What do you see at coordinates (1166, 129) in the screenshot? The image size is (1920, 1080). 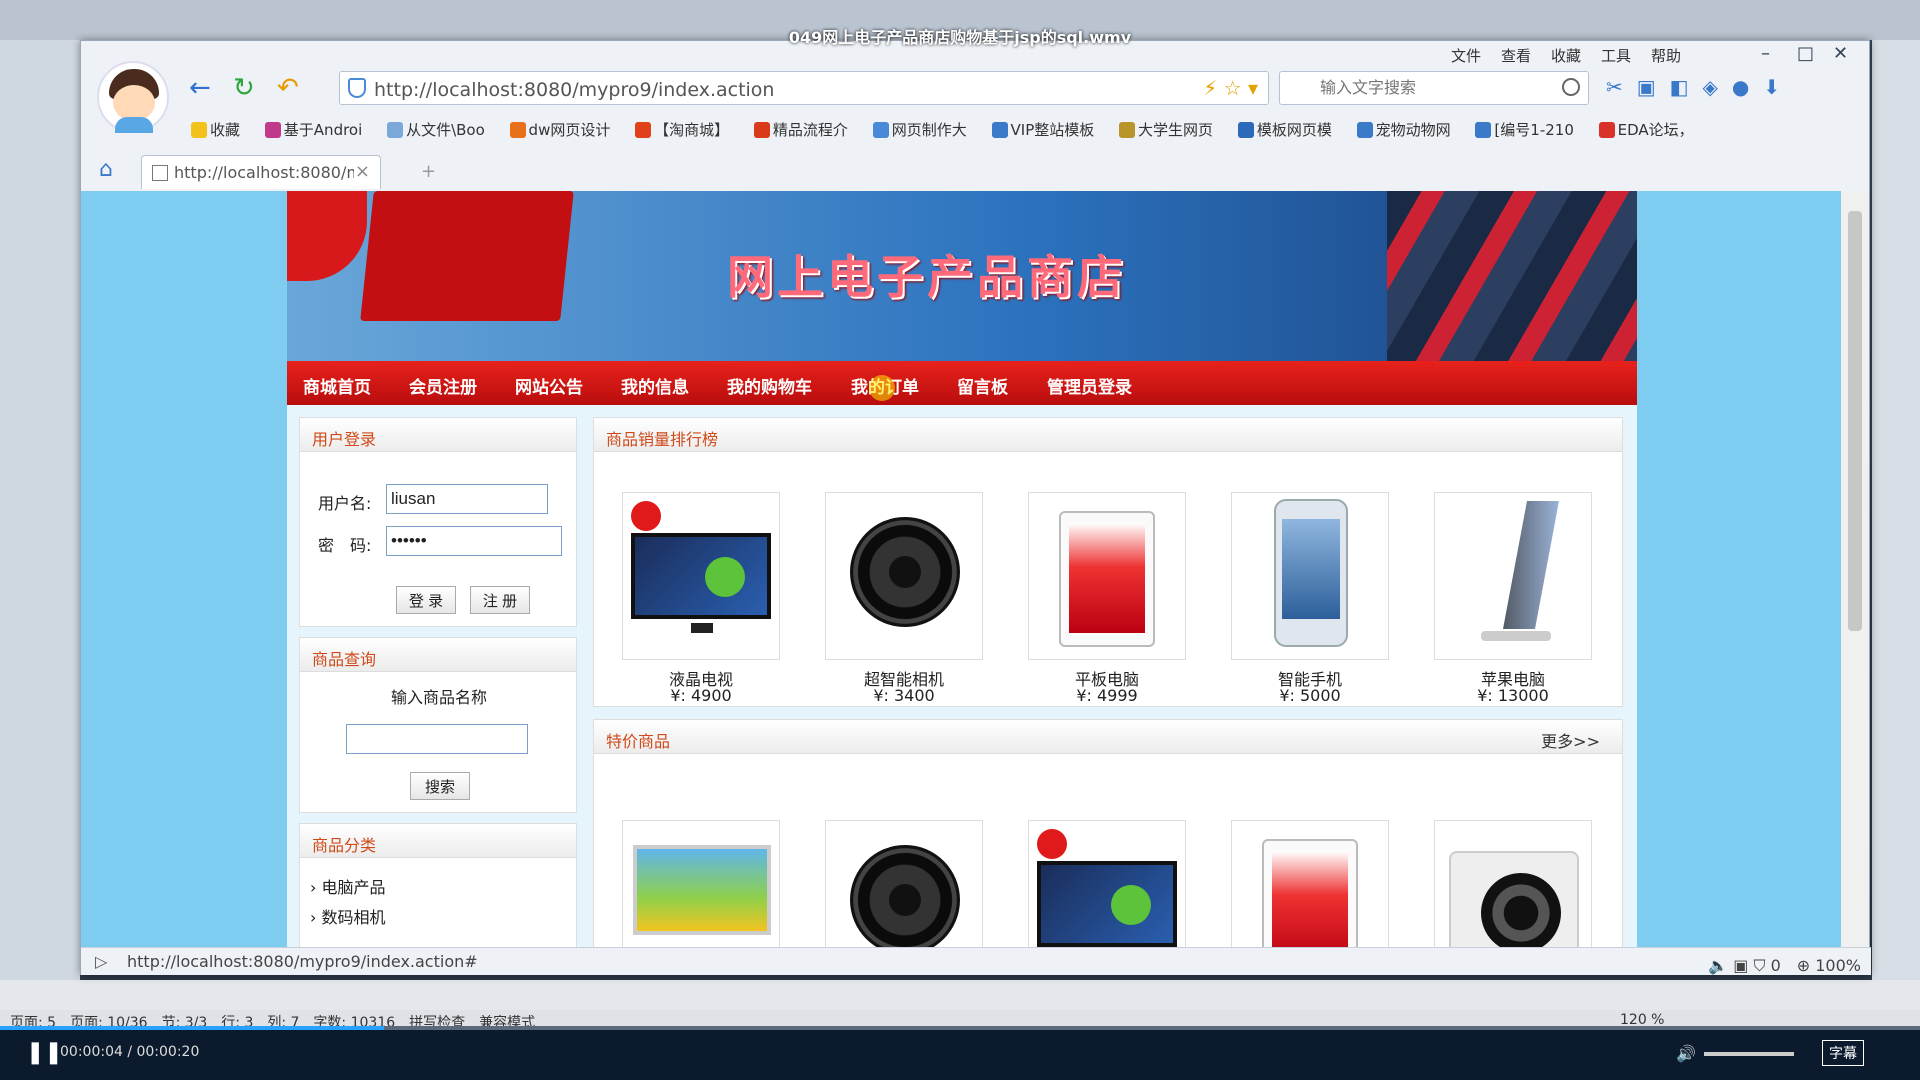 I see `bookmark-item: 大学生网页` at bounding box center [1166, 129].